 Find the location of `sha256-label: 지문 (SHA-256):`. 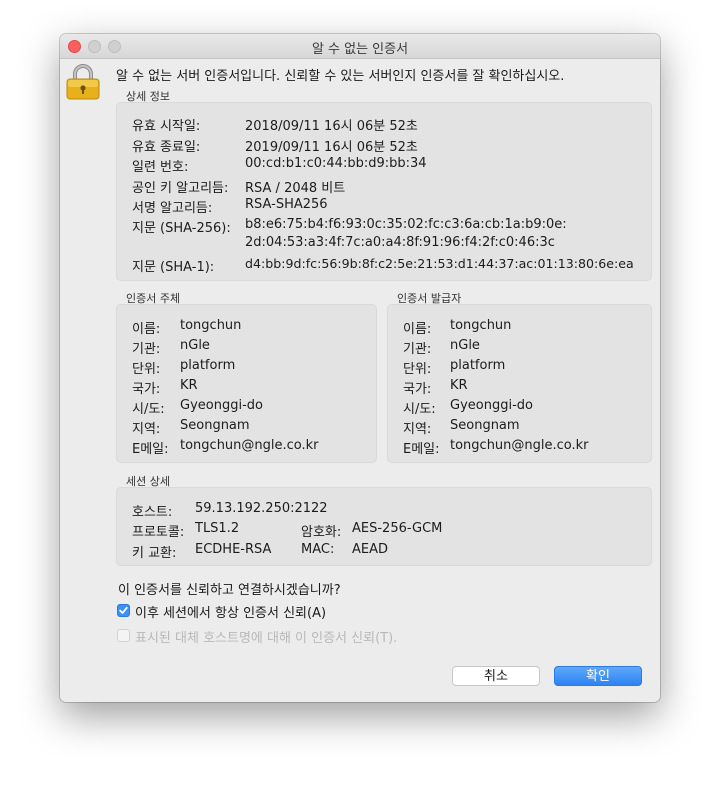

sha256-label: 지문 (SHA-256): is located at coordinates (181, 228).